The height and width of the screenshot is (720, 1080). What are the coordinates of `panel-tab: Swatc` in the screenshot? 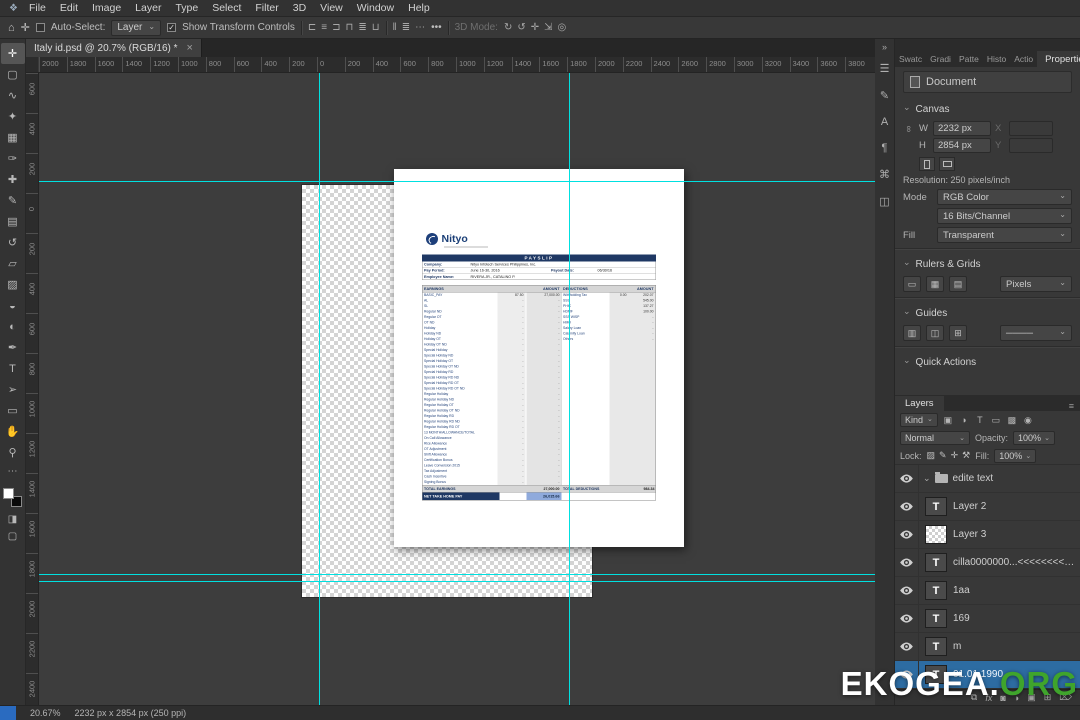 It's located at (910, 59).